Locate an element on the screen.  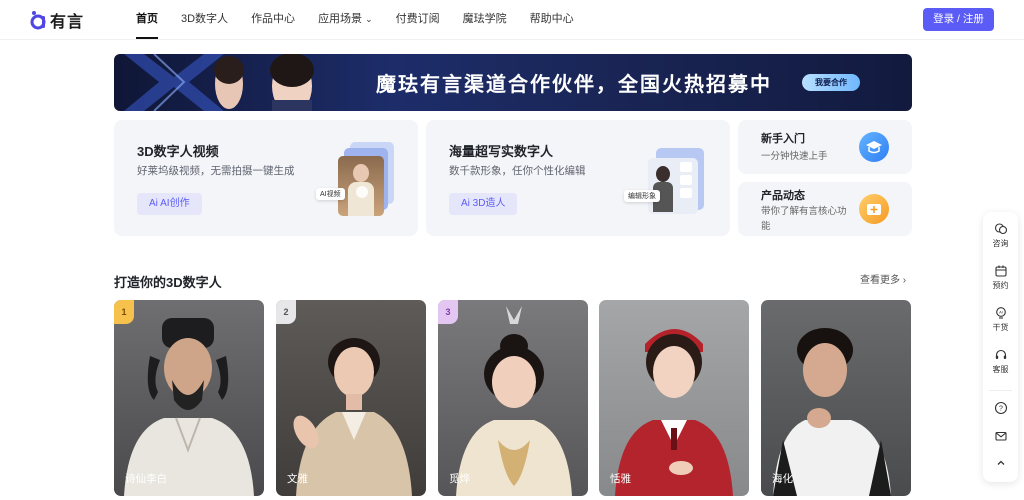
nav-3d-avatar: 3D数字人 is located at coordinates (204, 20).